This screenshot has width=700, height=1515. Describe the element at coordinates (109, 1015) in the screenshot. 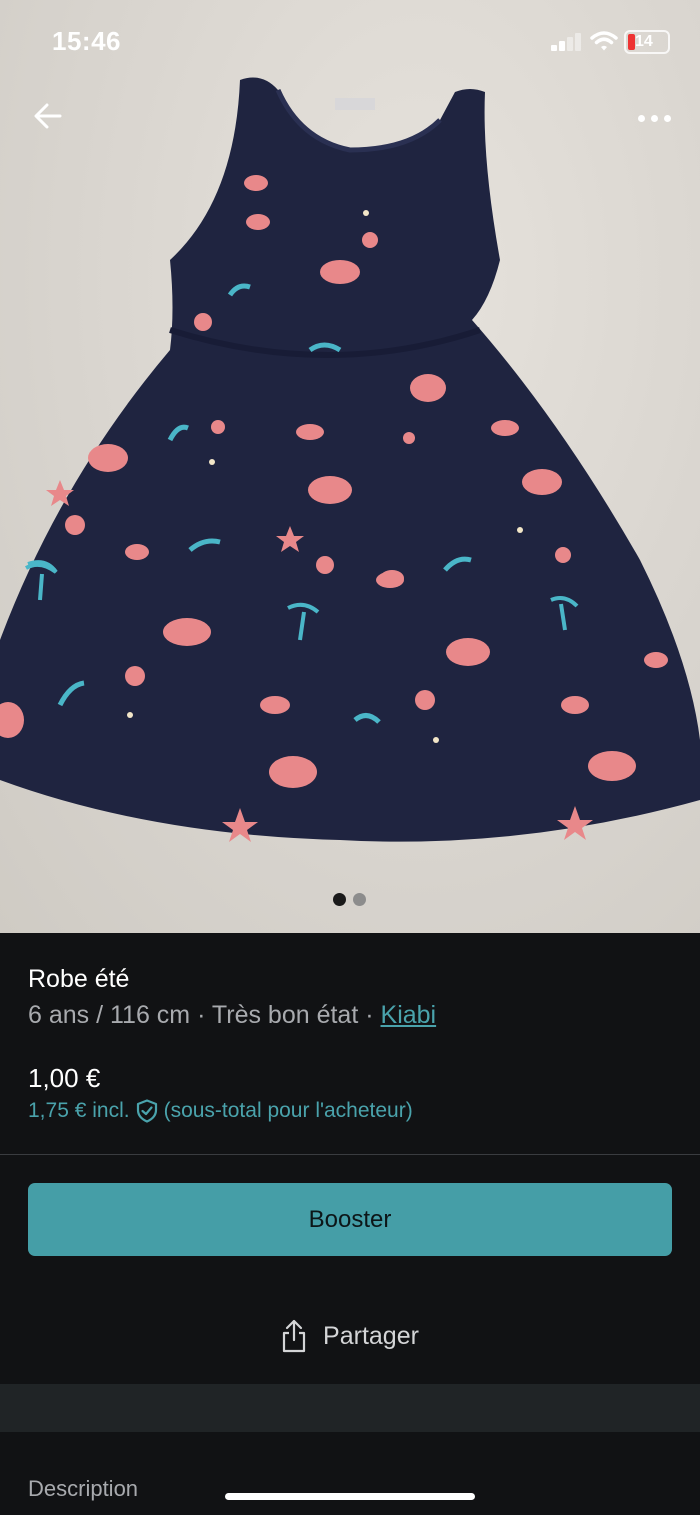

I see `item-size: 6 ans / 116 cm` at that location.